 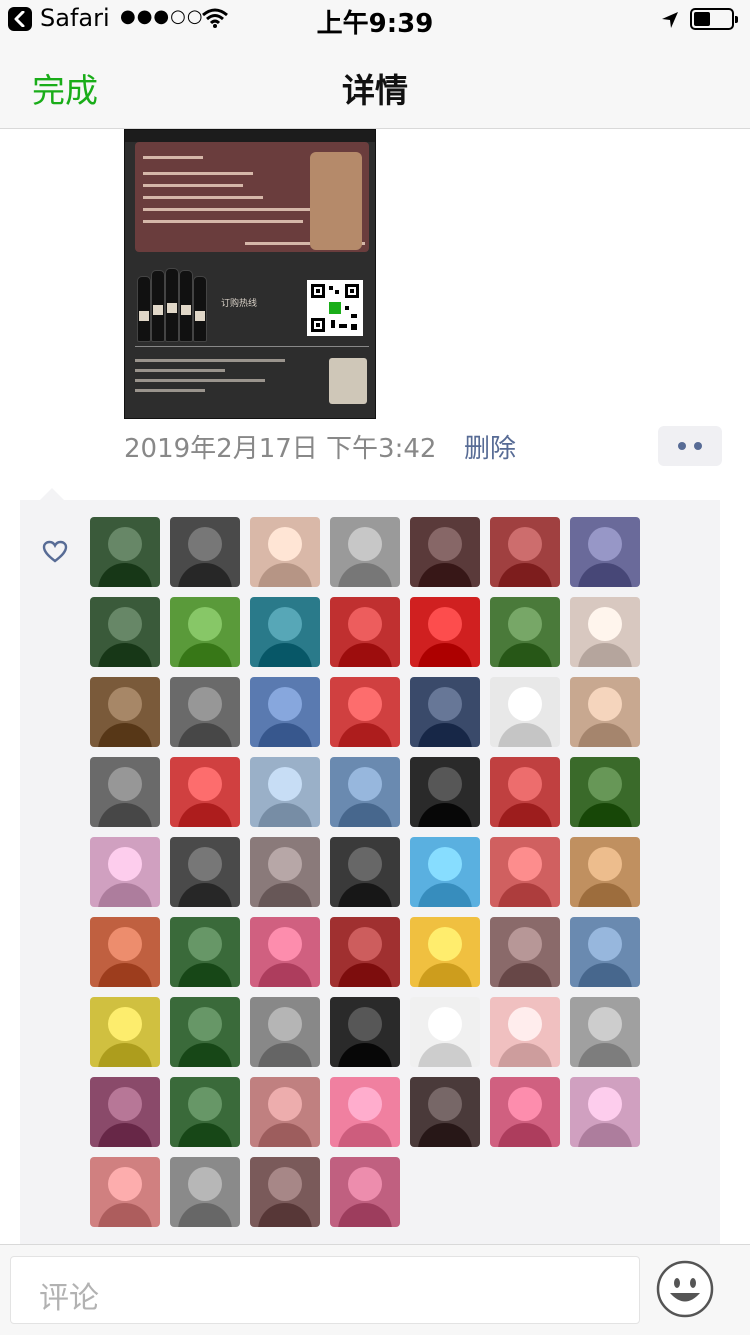 I want to click on more-actions-button, so click(x=690, y=446).